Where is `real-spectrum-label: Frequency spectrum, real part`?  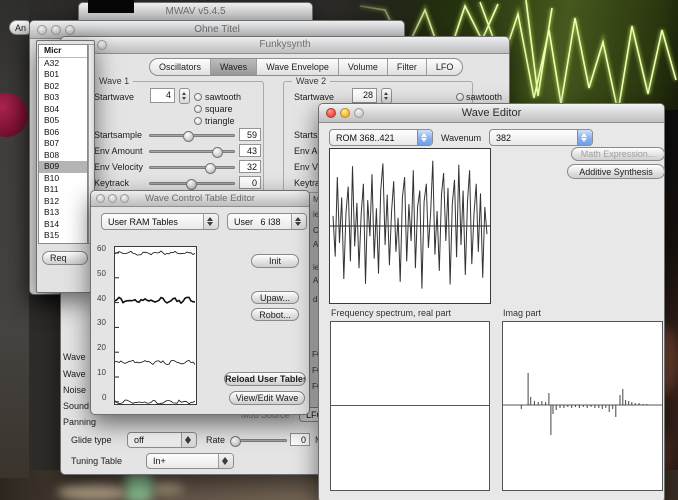
real-spectrum-label: Frequency spectrum, real part is located at coordinates (391, 313).